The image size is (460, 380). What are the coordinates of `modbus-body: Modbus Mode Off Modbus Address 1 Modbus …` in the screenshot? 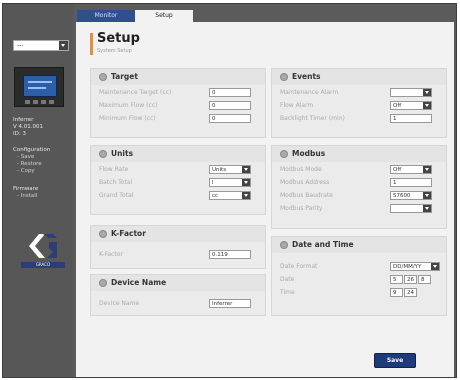 It's located at (359, 195).